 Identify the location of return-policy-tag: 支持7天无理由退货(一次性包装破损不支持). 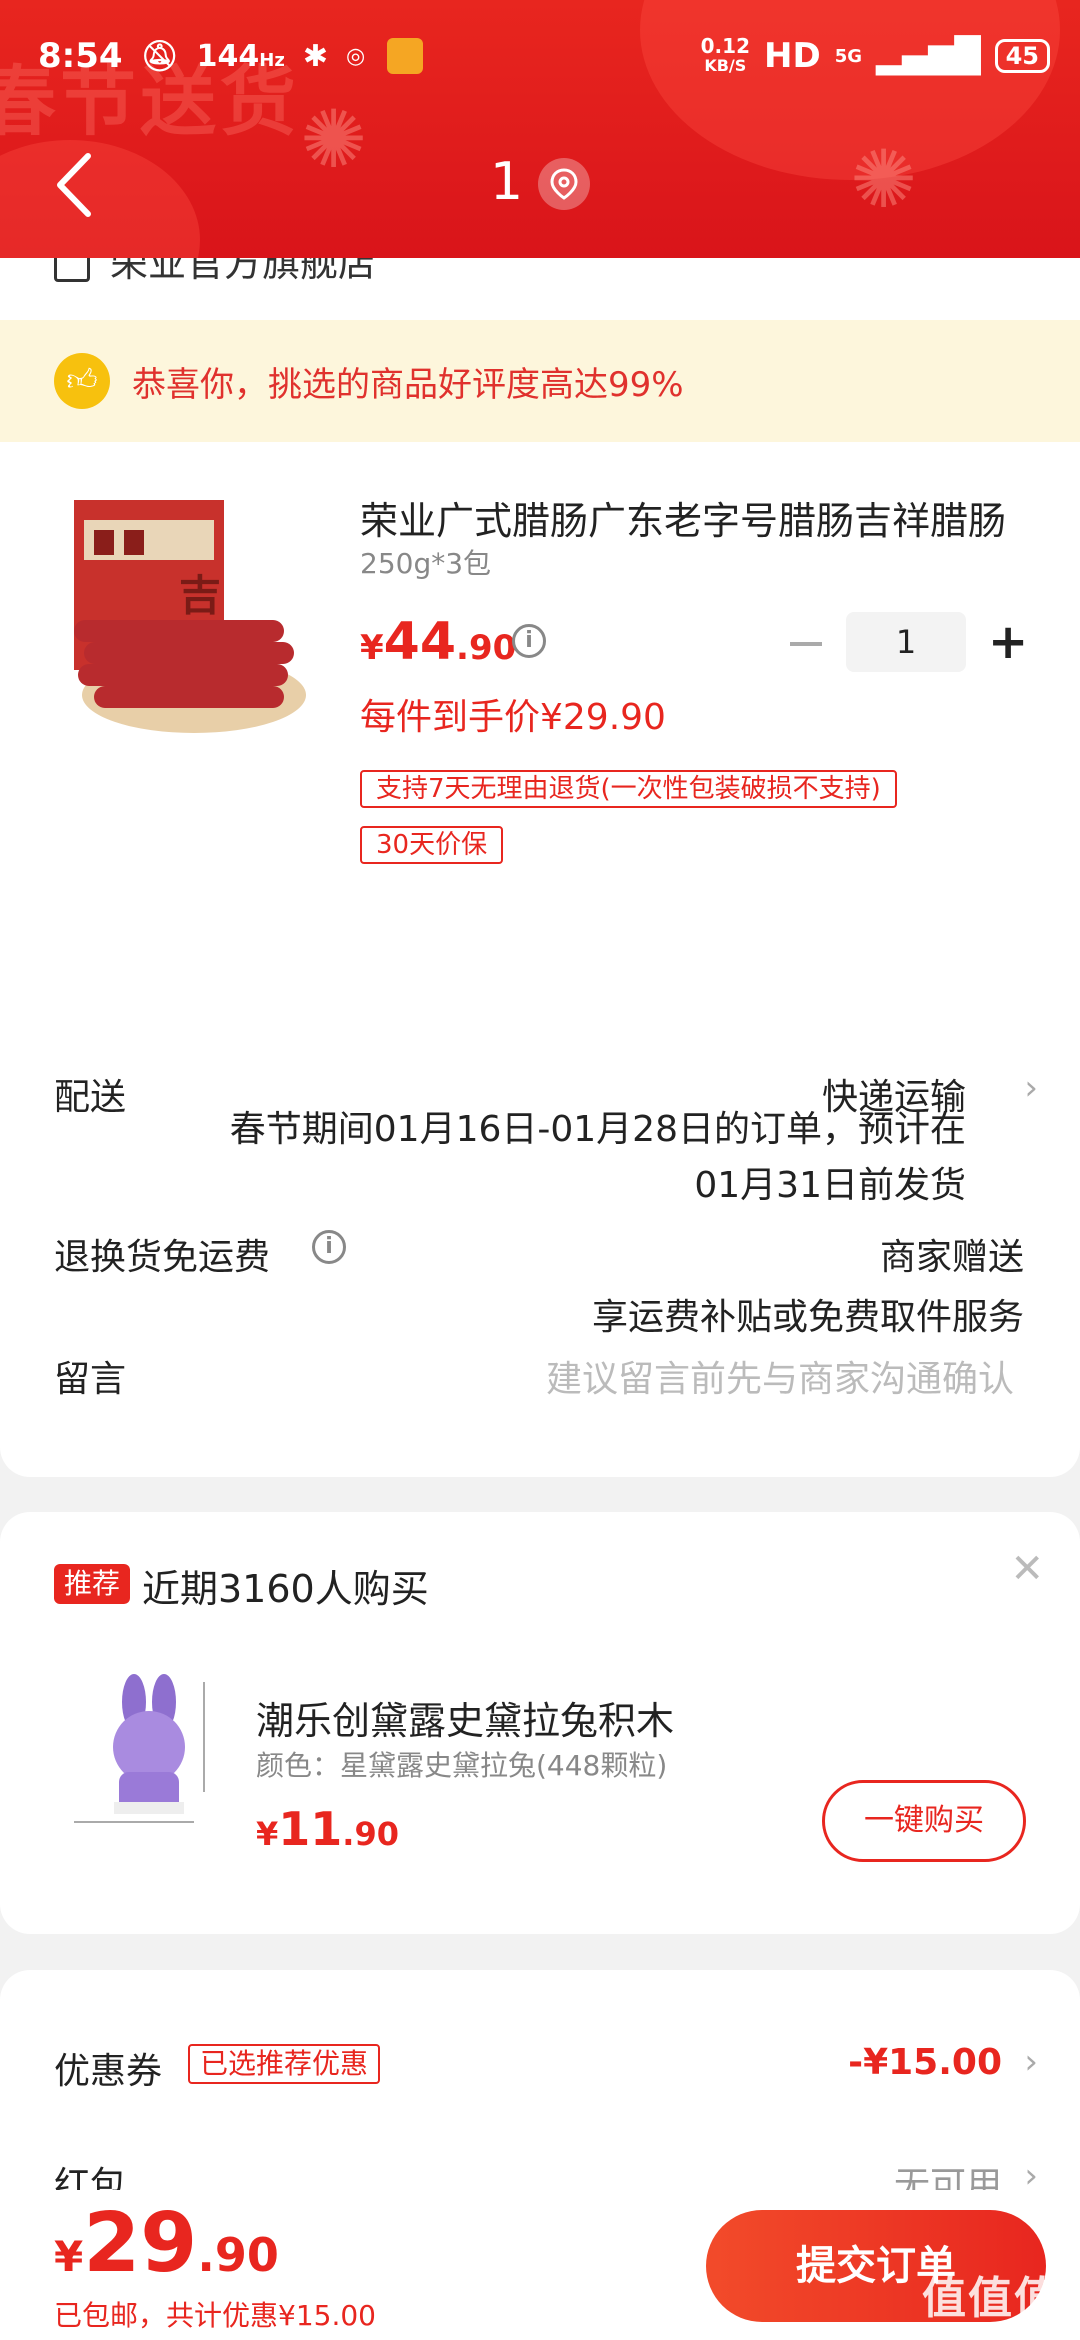
(628, 789).